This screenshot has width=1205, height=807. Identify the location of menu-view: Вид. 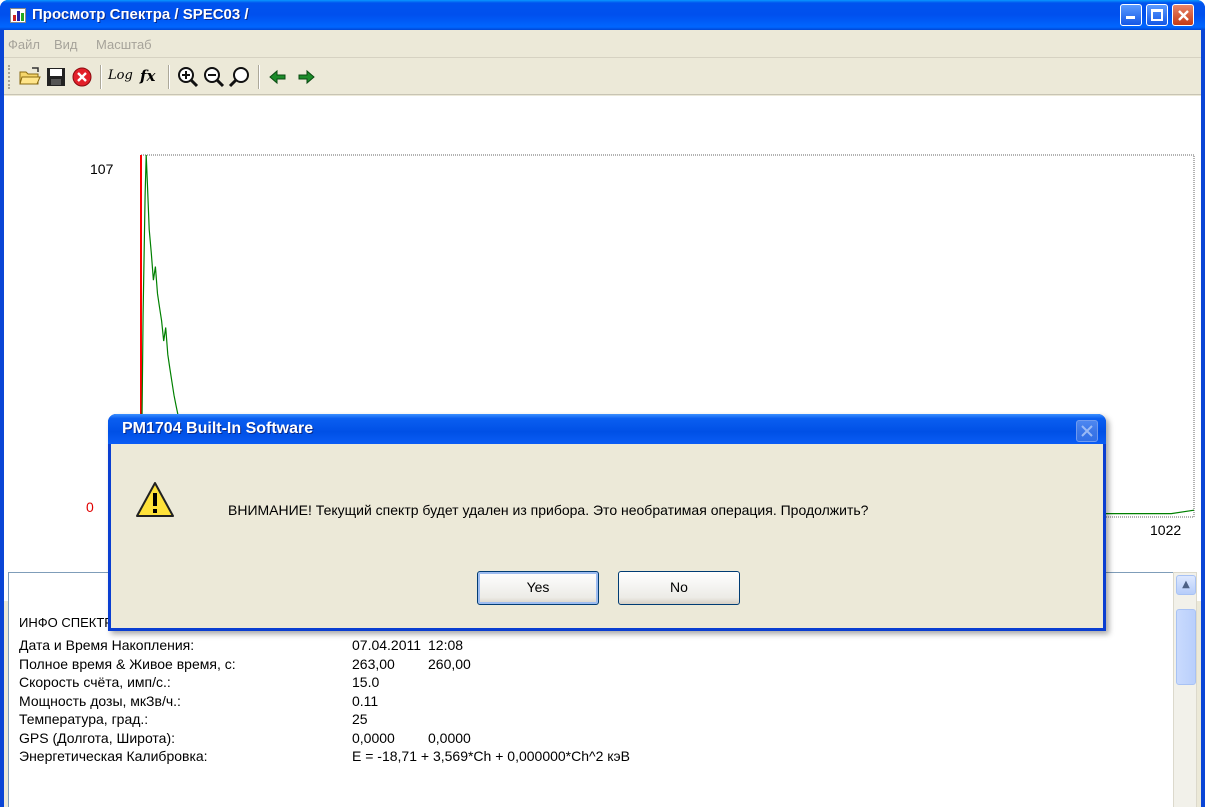
(66, 44).